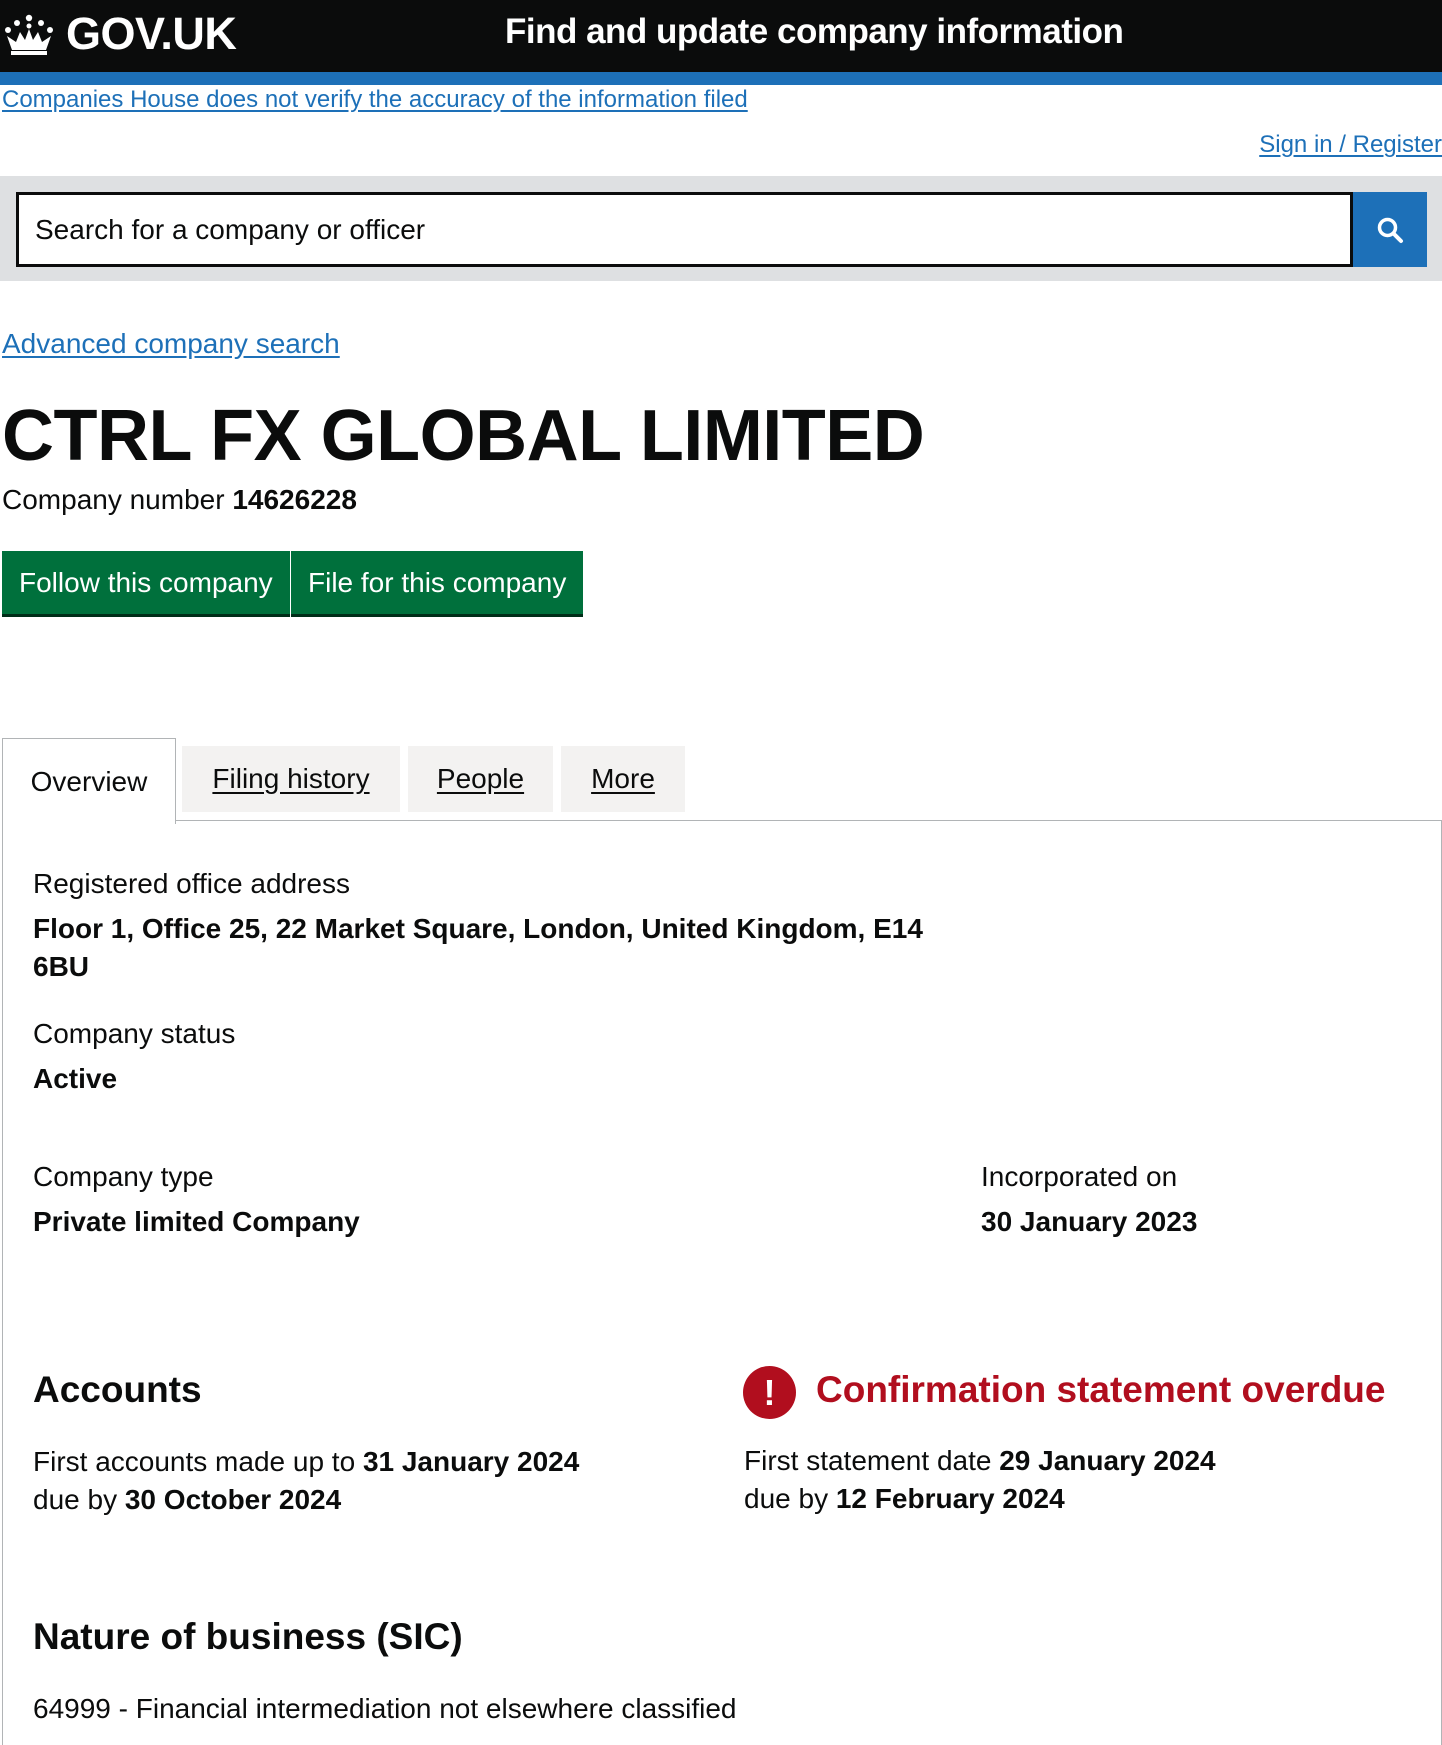  I want to click on logo-text: GOV.UK, so click(151, 33).